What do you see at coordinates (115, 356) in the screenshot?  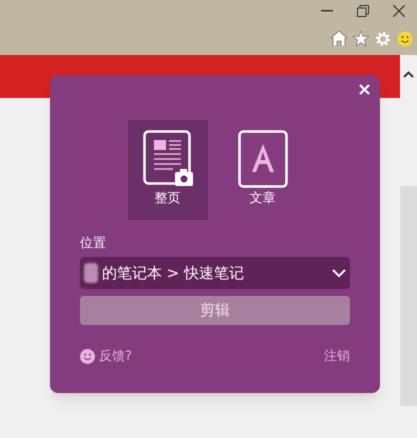 I see `feedback-link: 反馈?` at bounding box center [115, 356].